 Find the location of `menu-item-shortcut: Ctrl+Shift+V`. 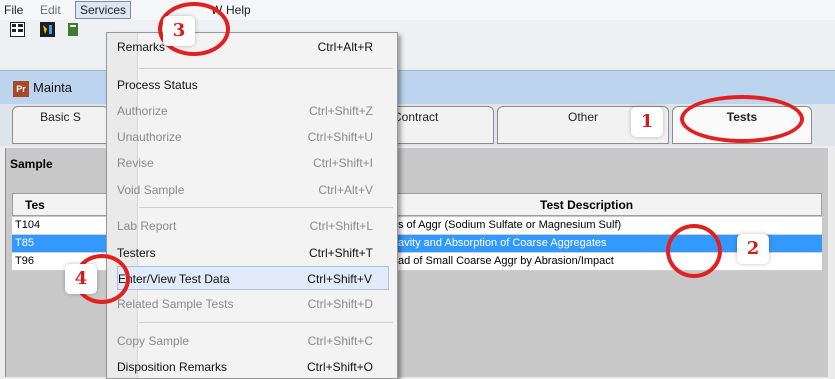

menu-item-shortcut: Ctrl+Shift+V is located at coordinates (339, 279).